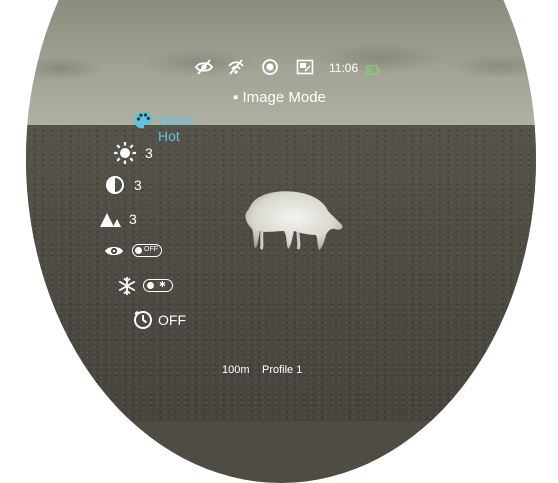  Describe the element at coordinates (115, 187) in the screenshot. I see `contrast-icon` at that location.